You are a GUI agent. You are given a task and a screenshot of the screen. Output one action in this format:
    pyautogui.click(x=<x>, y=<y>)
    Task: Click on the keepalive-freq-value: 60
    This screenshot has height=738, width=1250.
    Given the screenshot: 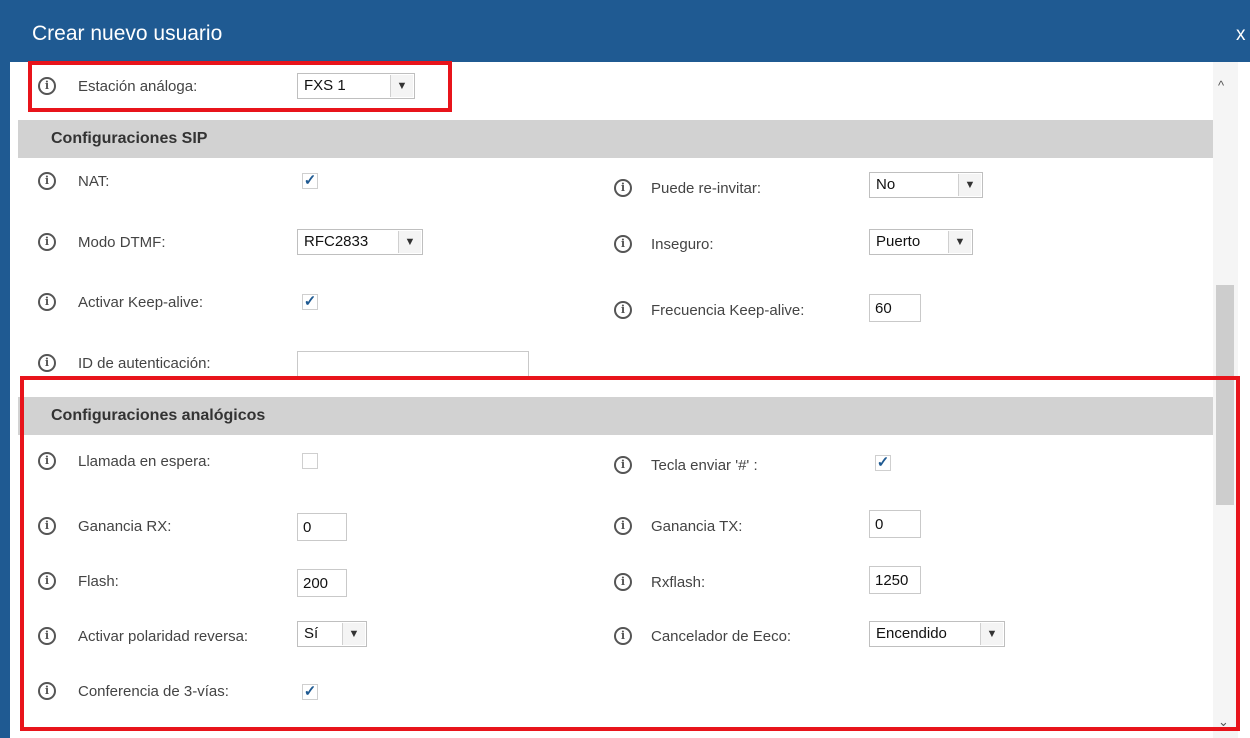 What is the action you would take?
    pyautogui.click(x=883, y=308)
    